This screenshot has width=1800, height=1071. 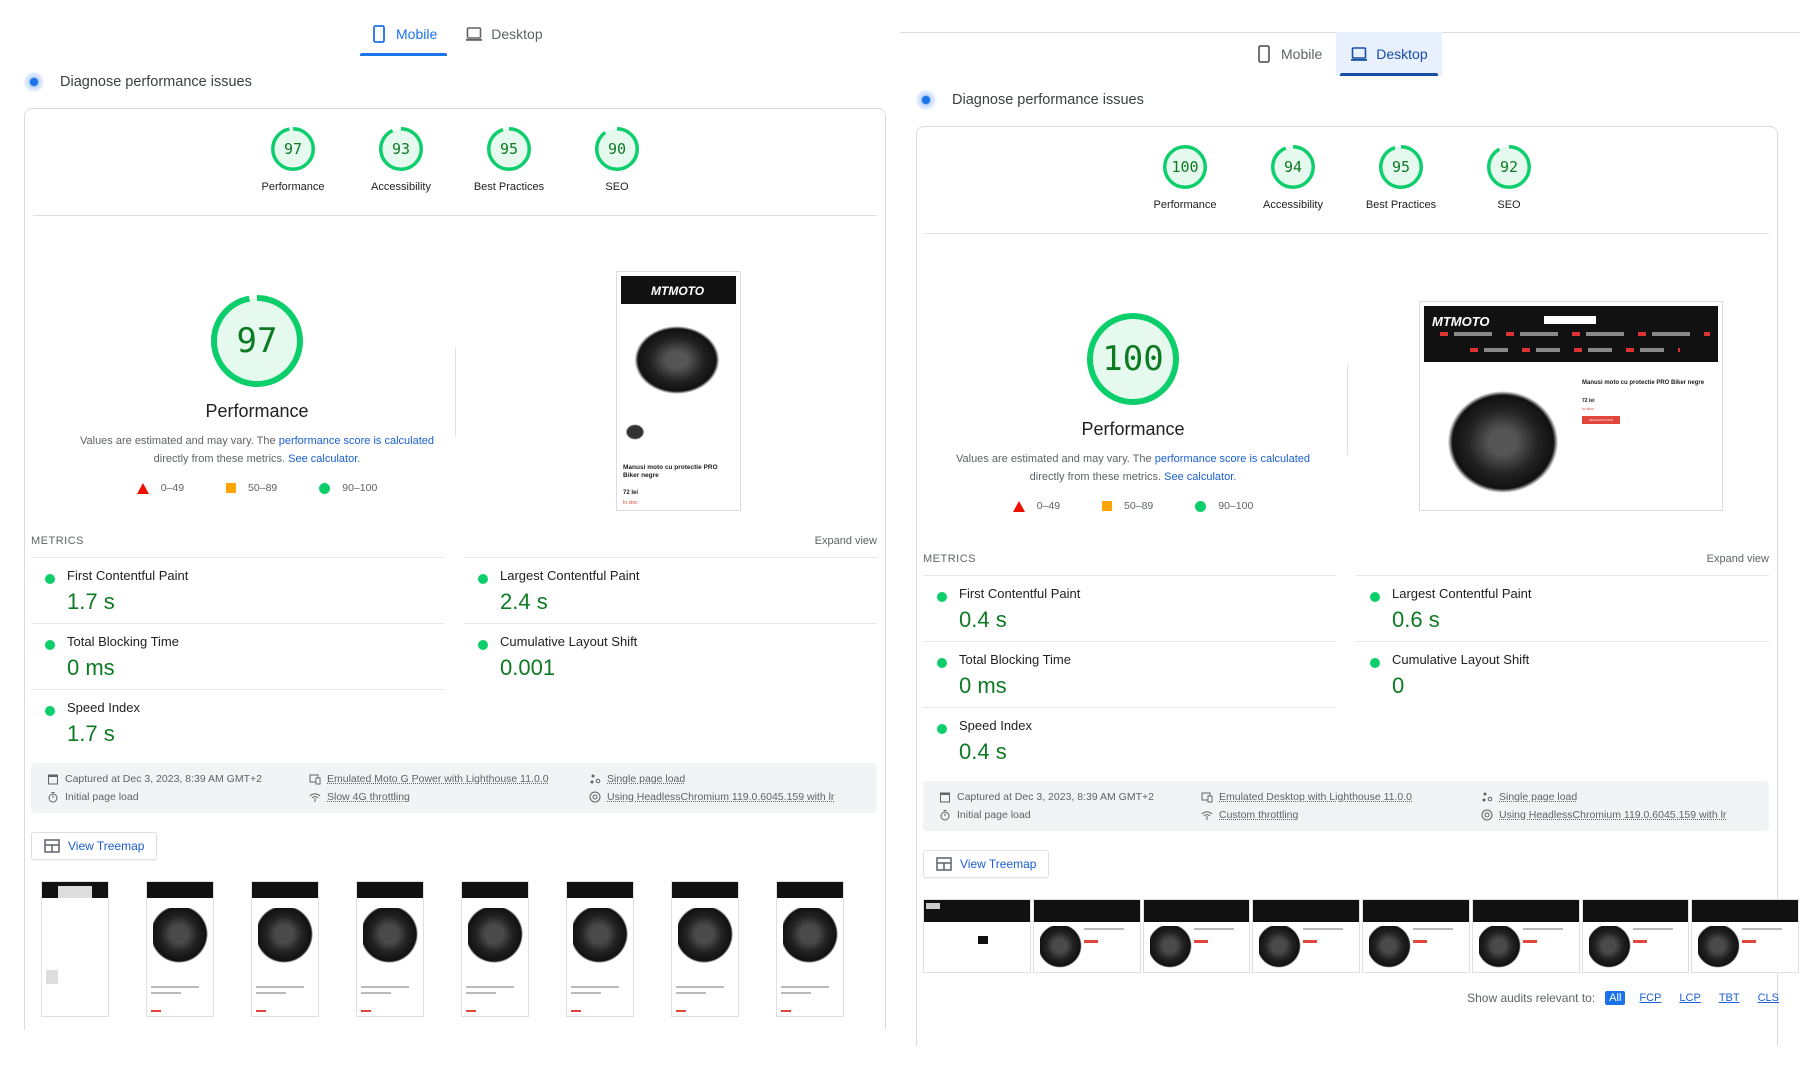 What do you see at coordinates (293, 160) in the screenshot?
I see `gauge-performance: 97 Performance` at bounding box center [293, 160].